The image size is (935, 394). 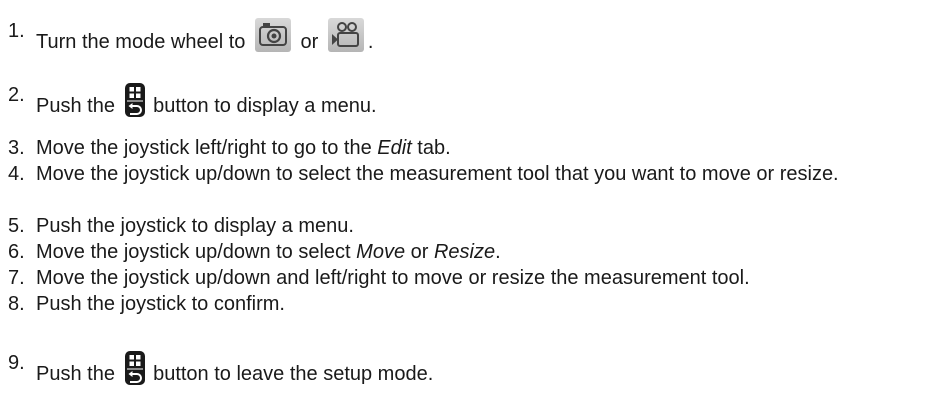 I want to click on step-text: Push the button to leave the setup mode., so click(x=234, y=368).